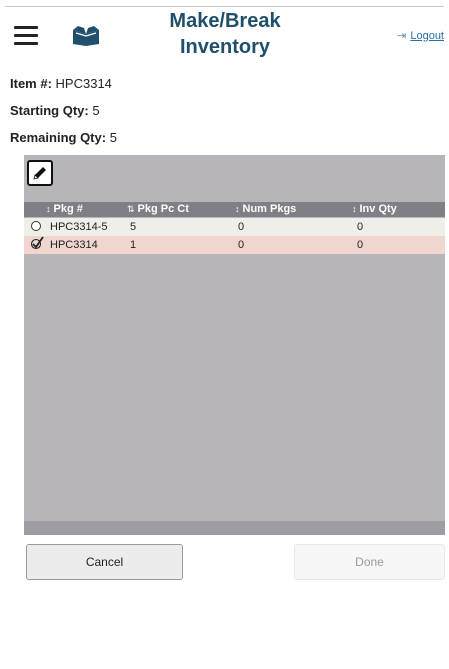 This screenshot has height=669, width=449. Describe the element at coordinates (133, 245) in the screenshot. I see `pkg-pc-ct-cell: 1` at that location.